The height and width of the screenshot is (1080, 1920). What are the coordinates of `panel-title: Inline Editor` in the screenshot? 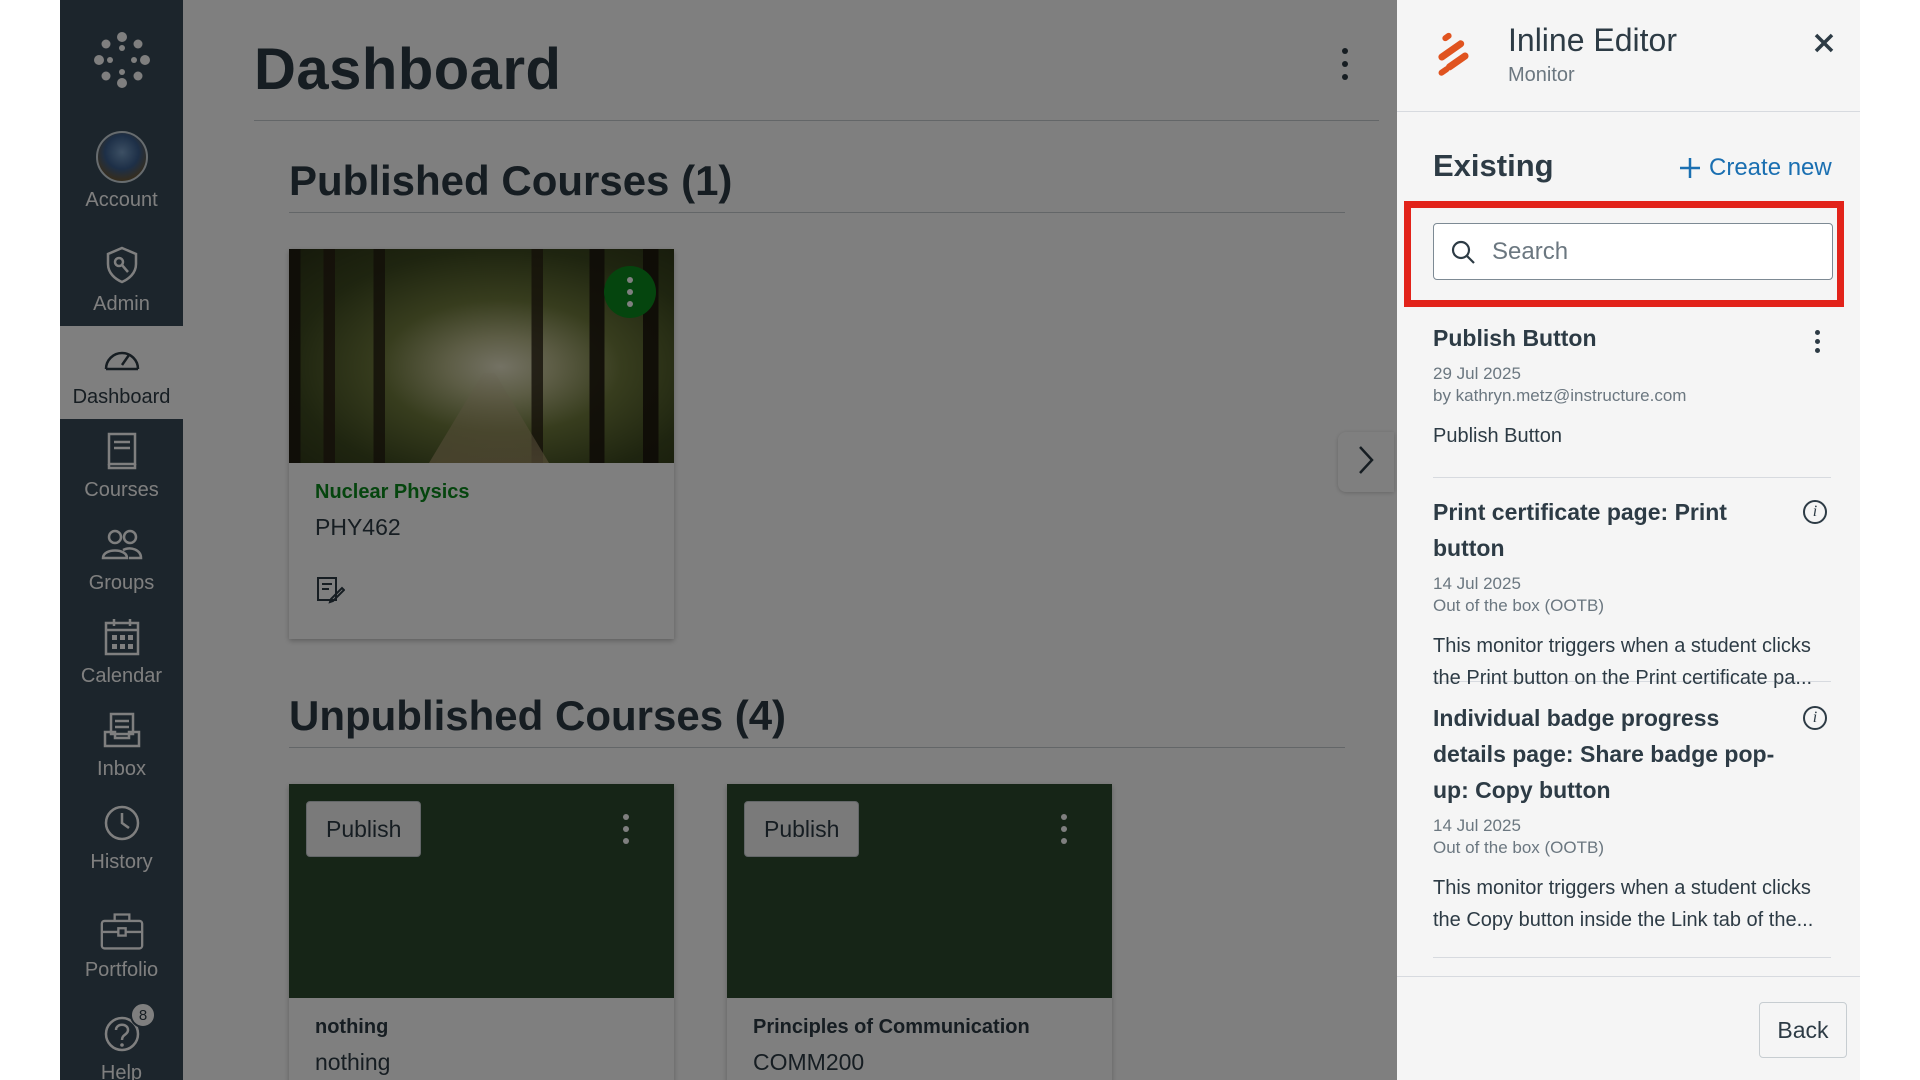 It's located at (1592, 40).